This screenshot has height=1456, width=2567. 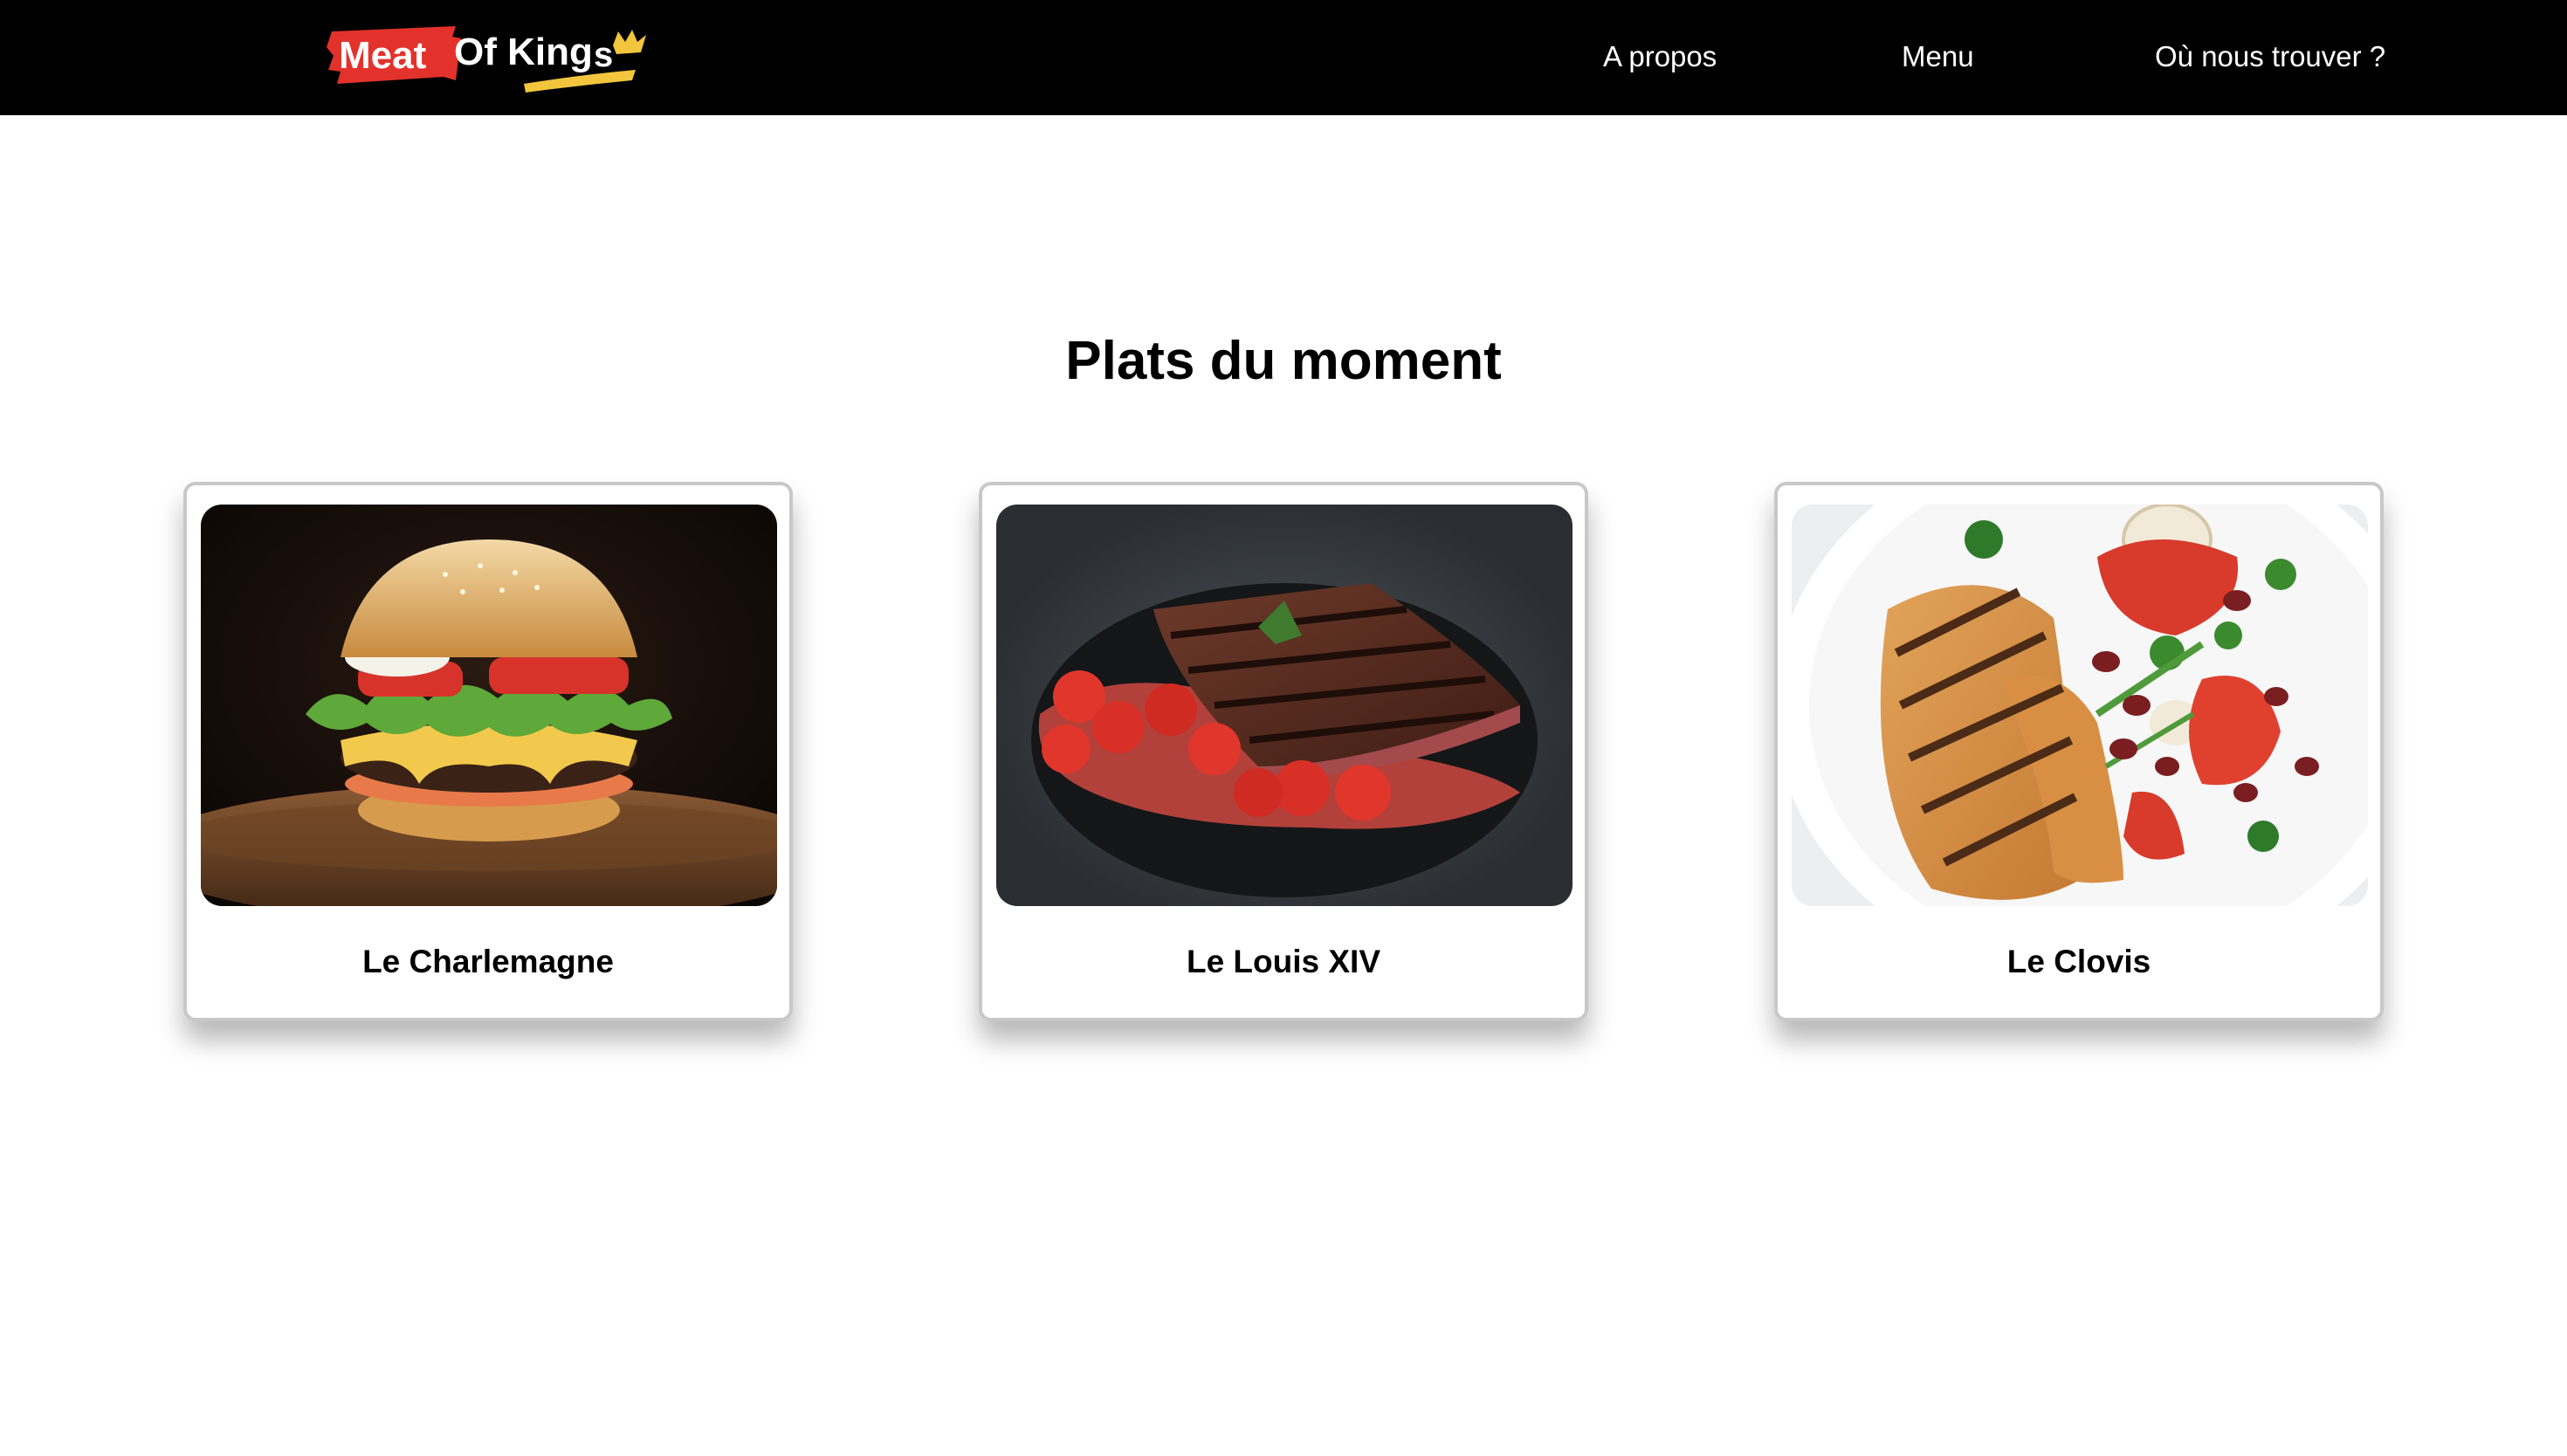 I want to click on logo-text-ofking: Of King, so click(x=523, y=52).